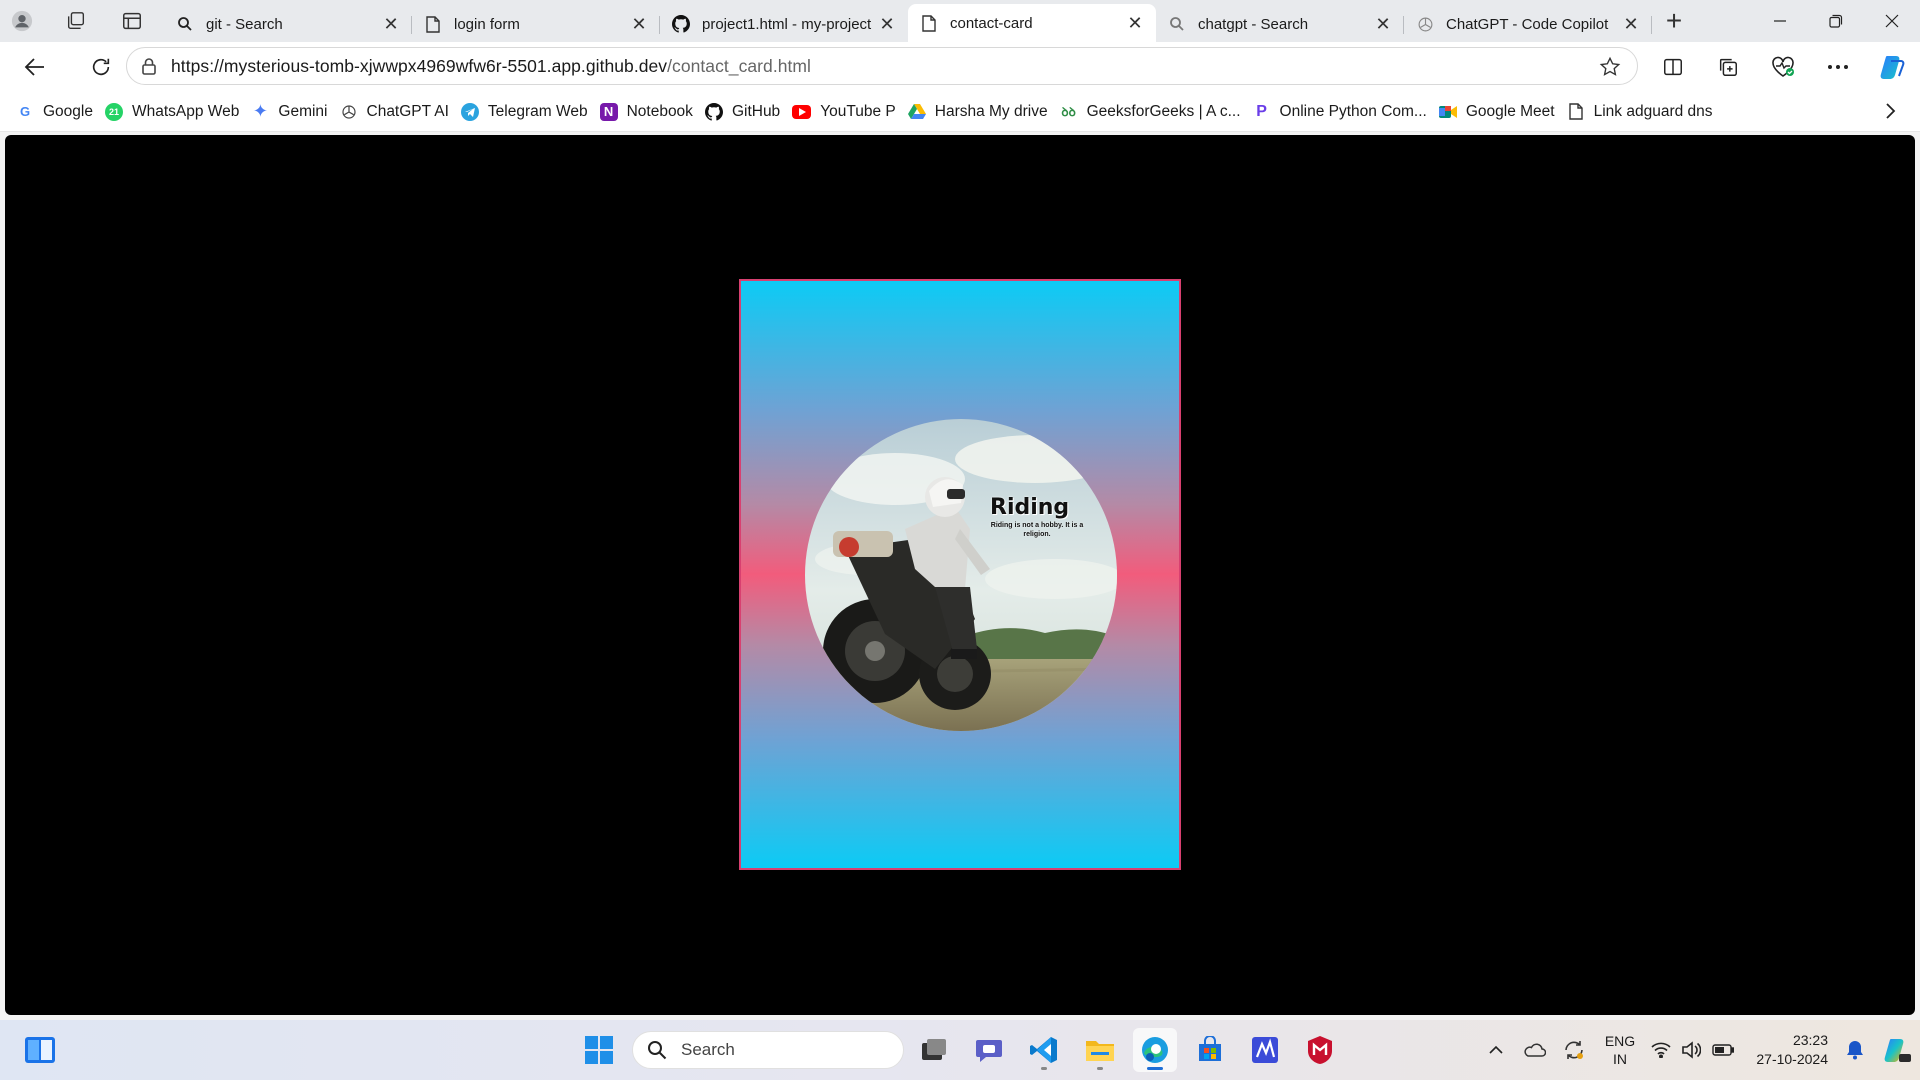 This screenshot has height=1080, width=1920. Describe the element at coordinates (1534, 1050) in the screenshot. I see `onedrive-button` at that location.